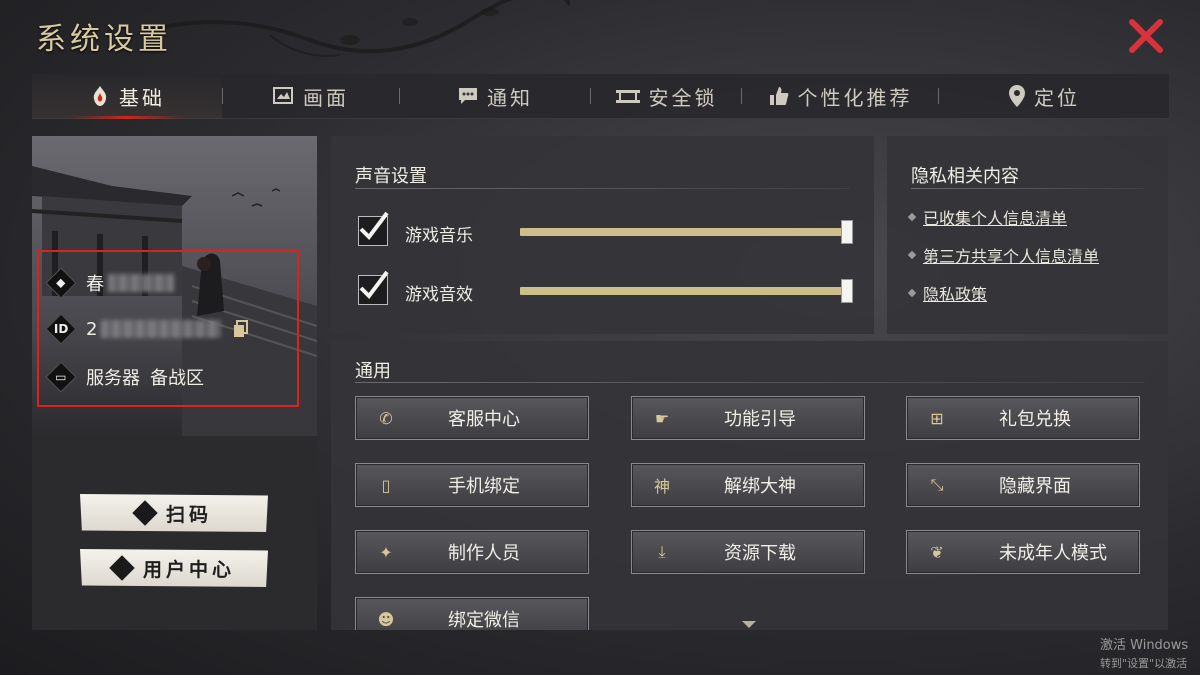 The width and height of the screenshot is (1200, 675). What do you see at coordinates (145, 513) in the screenshot?
I see `scan-icon` at bounding box center [145, 513].